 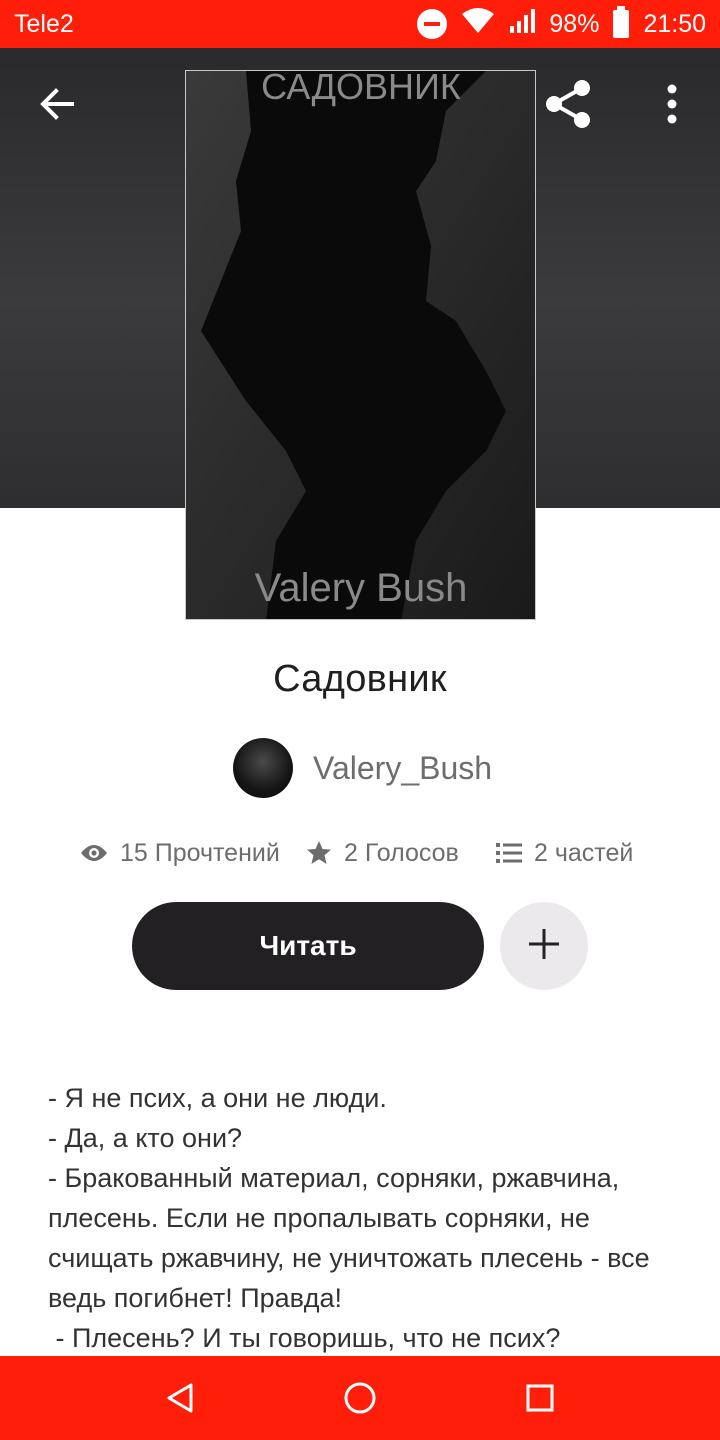 I want to click on share-icon, so click(x=568, y=104).